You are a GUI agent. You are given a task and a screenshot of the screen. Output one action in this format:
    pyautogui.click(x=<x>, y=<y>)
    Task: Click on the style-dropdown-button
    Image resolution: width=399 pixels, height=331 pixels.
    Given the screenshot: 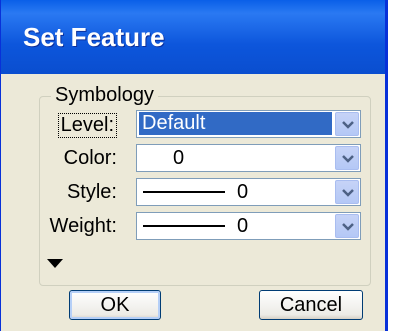 What is the action you would take?
    pyautogui.click(x=347, y=192)
    